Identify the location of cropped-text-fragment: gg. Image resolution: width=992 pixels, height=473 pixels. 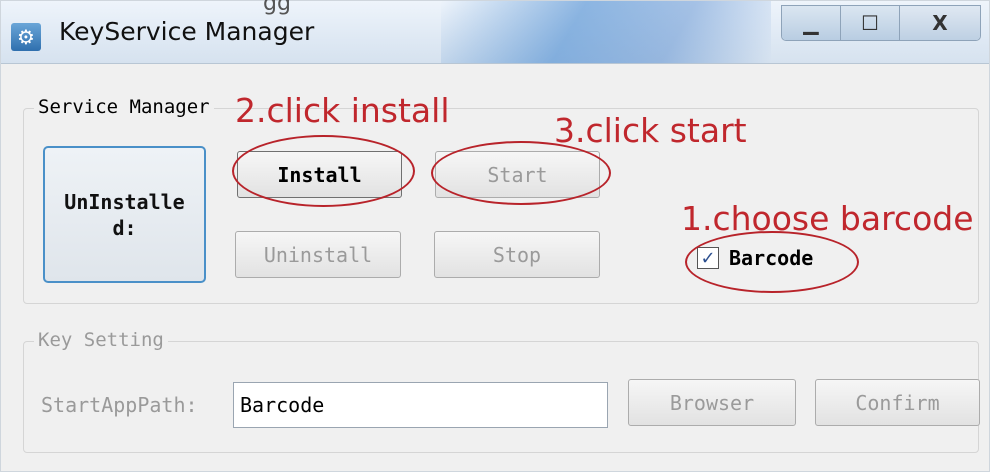
(277, 8).